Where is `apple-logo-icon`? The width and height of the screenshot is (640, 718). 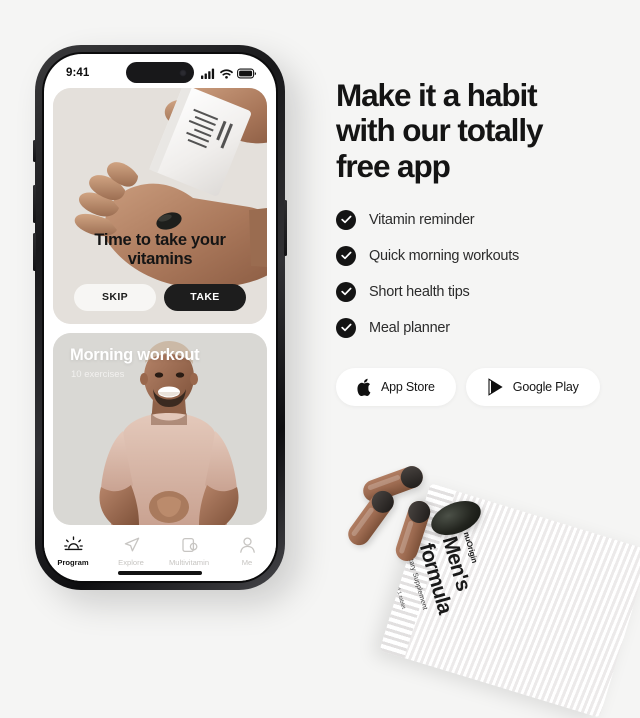 apple-logo-icon is located at coordinates (364, 387).